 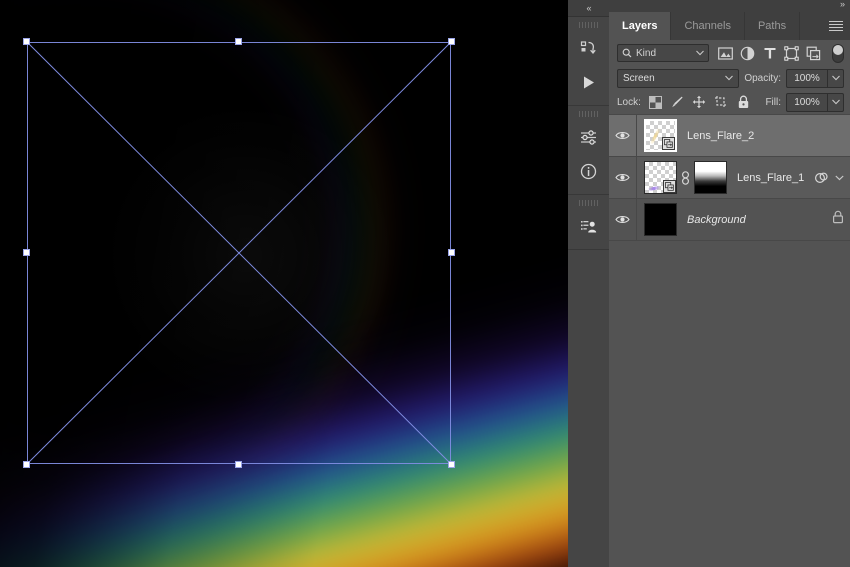 I want to click on tab-channels: Channels, so click(x=708, y=26).